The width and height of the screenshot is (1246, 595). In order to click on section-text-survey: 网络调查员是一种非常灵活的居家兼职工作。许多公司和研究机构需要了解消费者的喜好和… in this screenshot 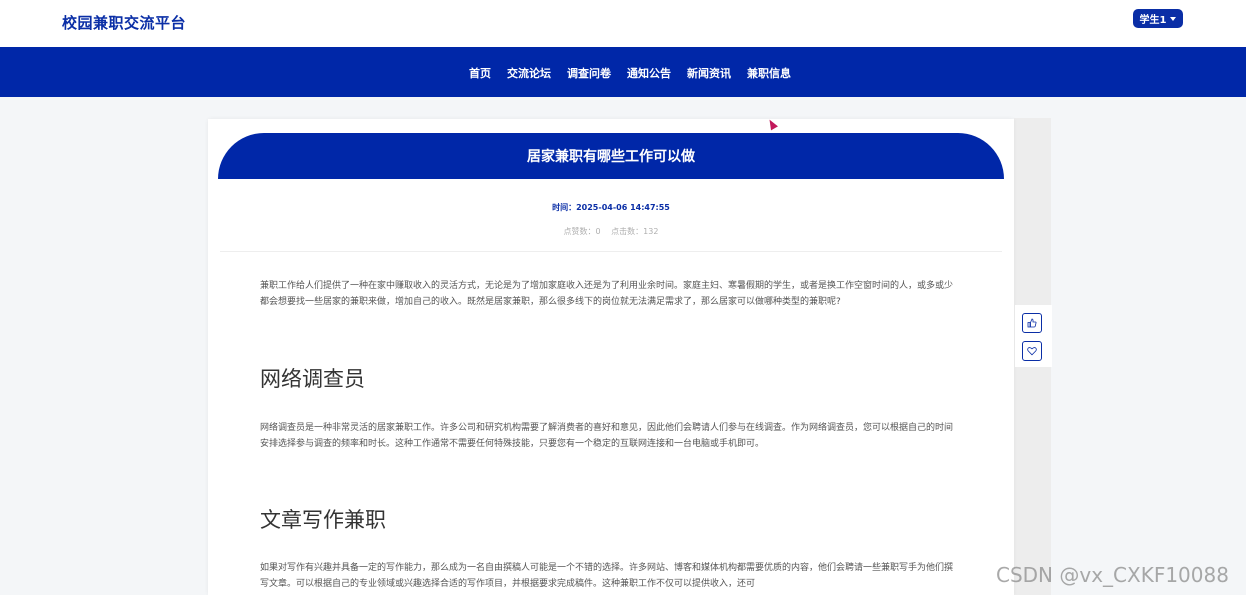, I will do `click(607, 436)`.